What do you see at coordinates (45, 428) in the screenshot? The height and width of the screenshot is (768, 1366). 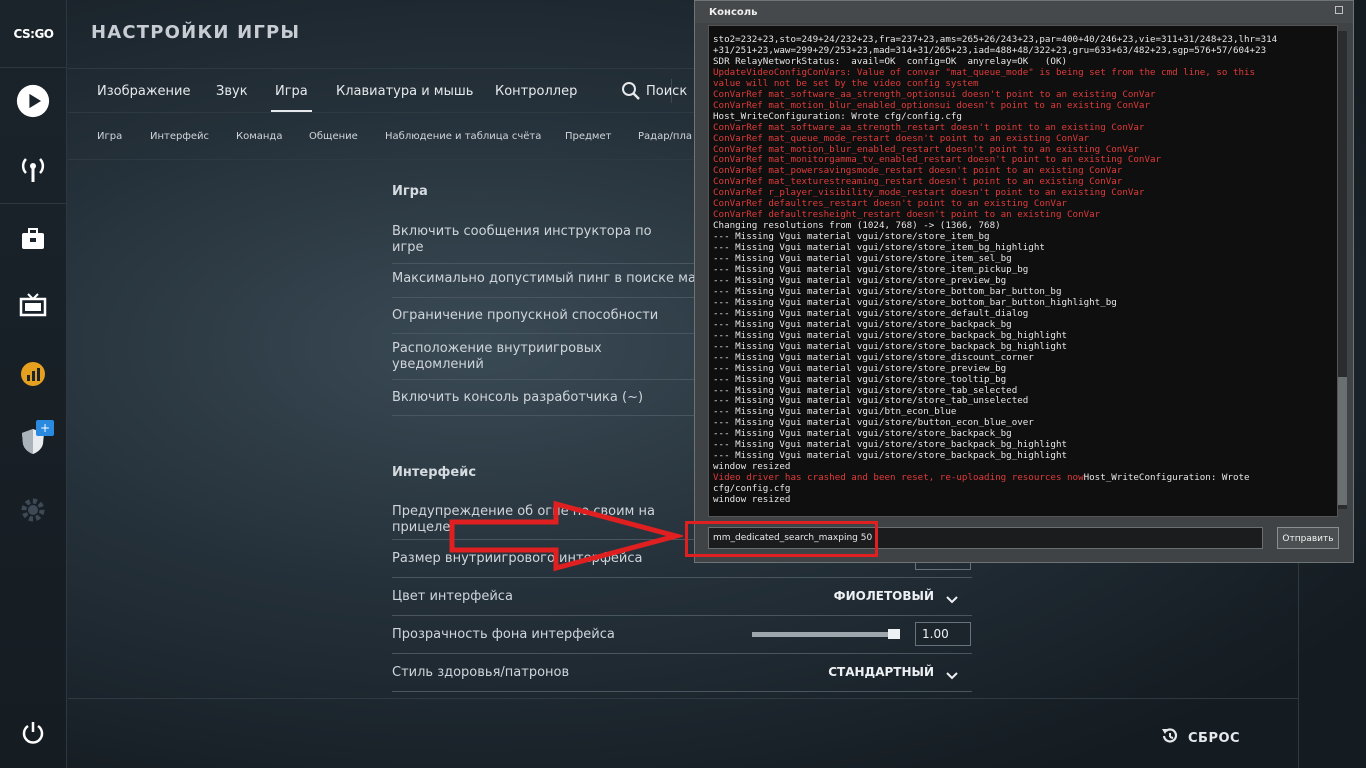 I see `badge: +` at bounding box center [45, 428].